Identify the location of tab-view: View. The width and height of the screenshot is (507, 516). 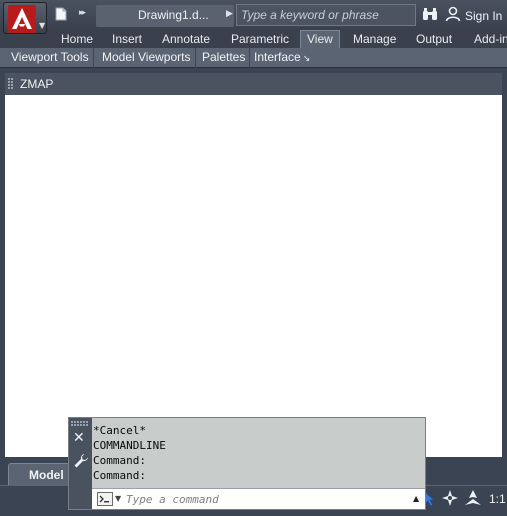
(320, 39).